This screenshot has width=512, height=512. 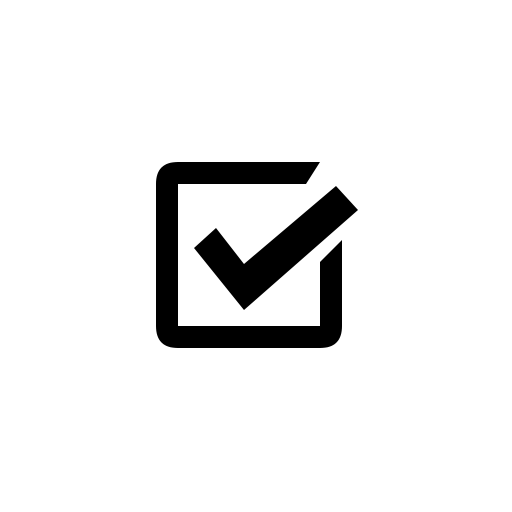 I want to click on checkbox-box-outline, so click(x=249, y=255).